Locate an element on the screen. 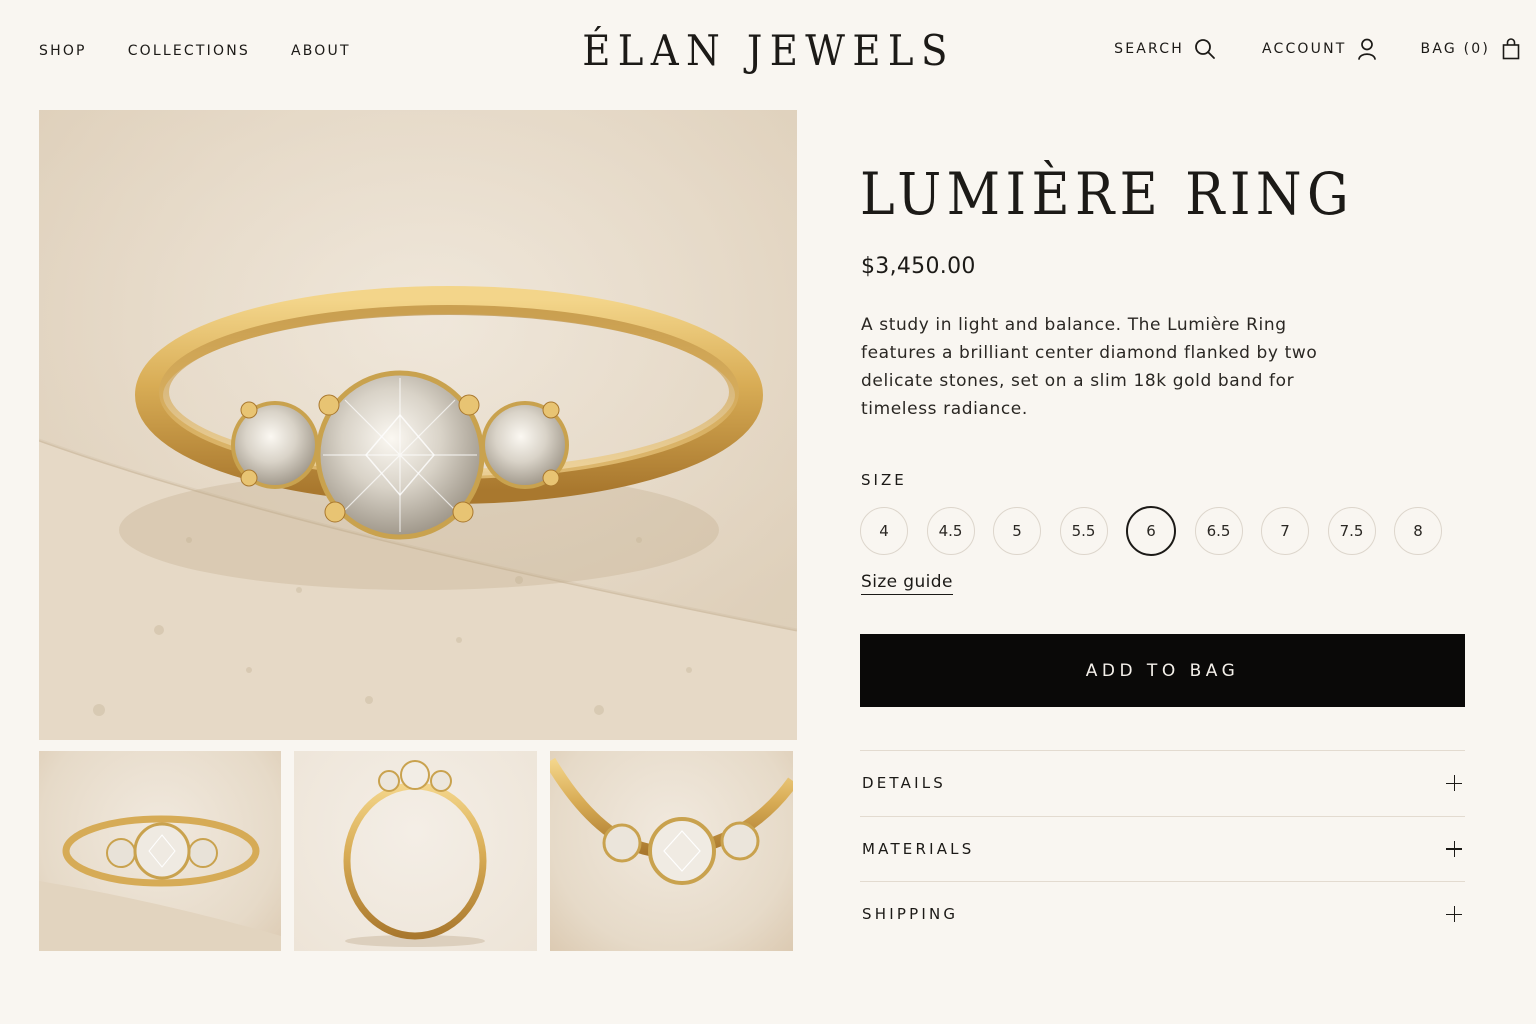 Image resolution: width=1536 pixels, height=1024 pixels. size-option-4-5: 4.5 is located at coordinates (950, 531).